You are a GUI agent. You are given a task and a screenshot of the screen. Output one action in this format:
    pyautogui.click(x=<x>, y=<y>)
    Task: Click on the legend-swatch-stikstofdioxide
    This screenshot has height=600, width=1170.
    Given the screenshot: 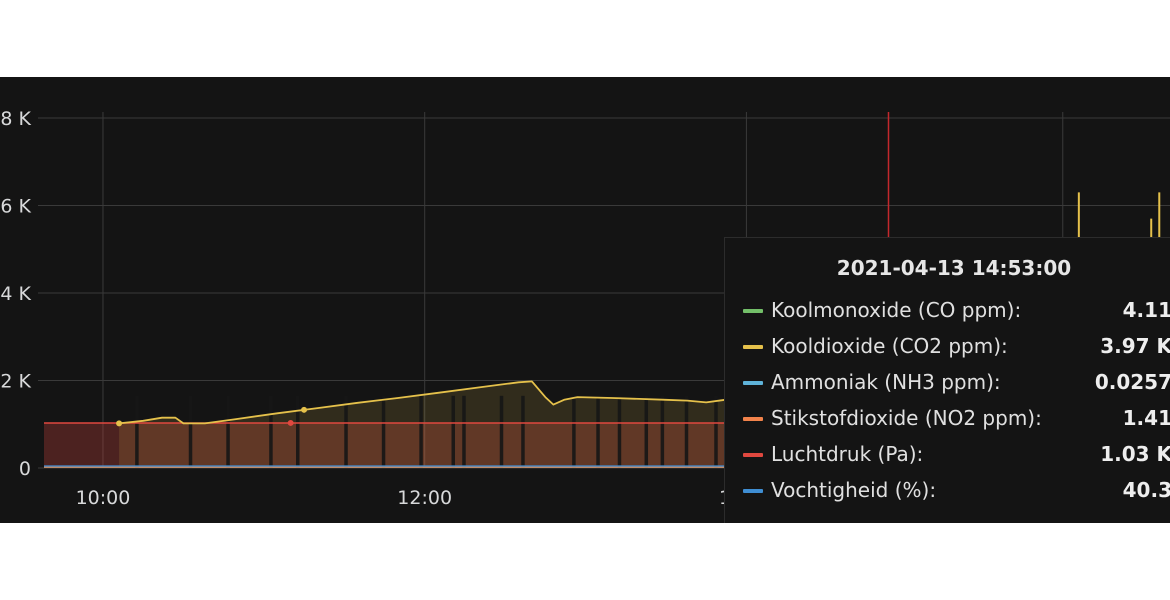 What is the action you would take?
    pyautogui.click(x=753, y=419)
    